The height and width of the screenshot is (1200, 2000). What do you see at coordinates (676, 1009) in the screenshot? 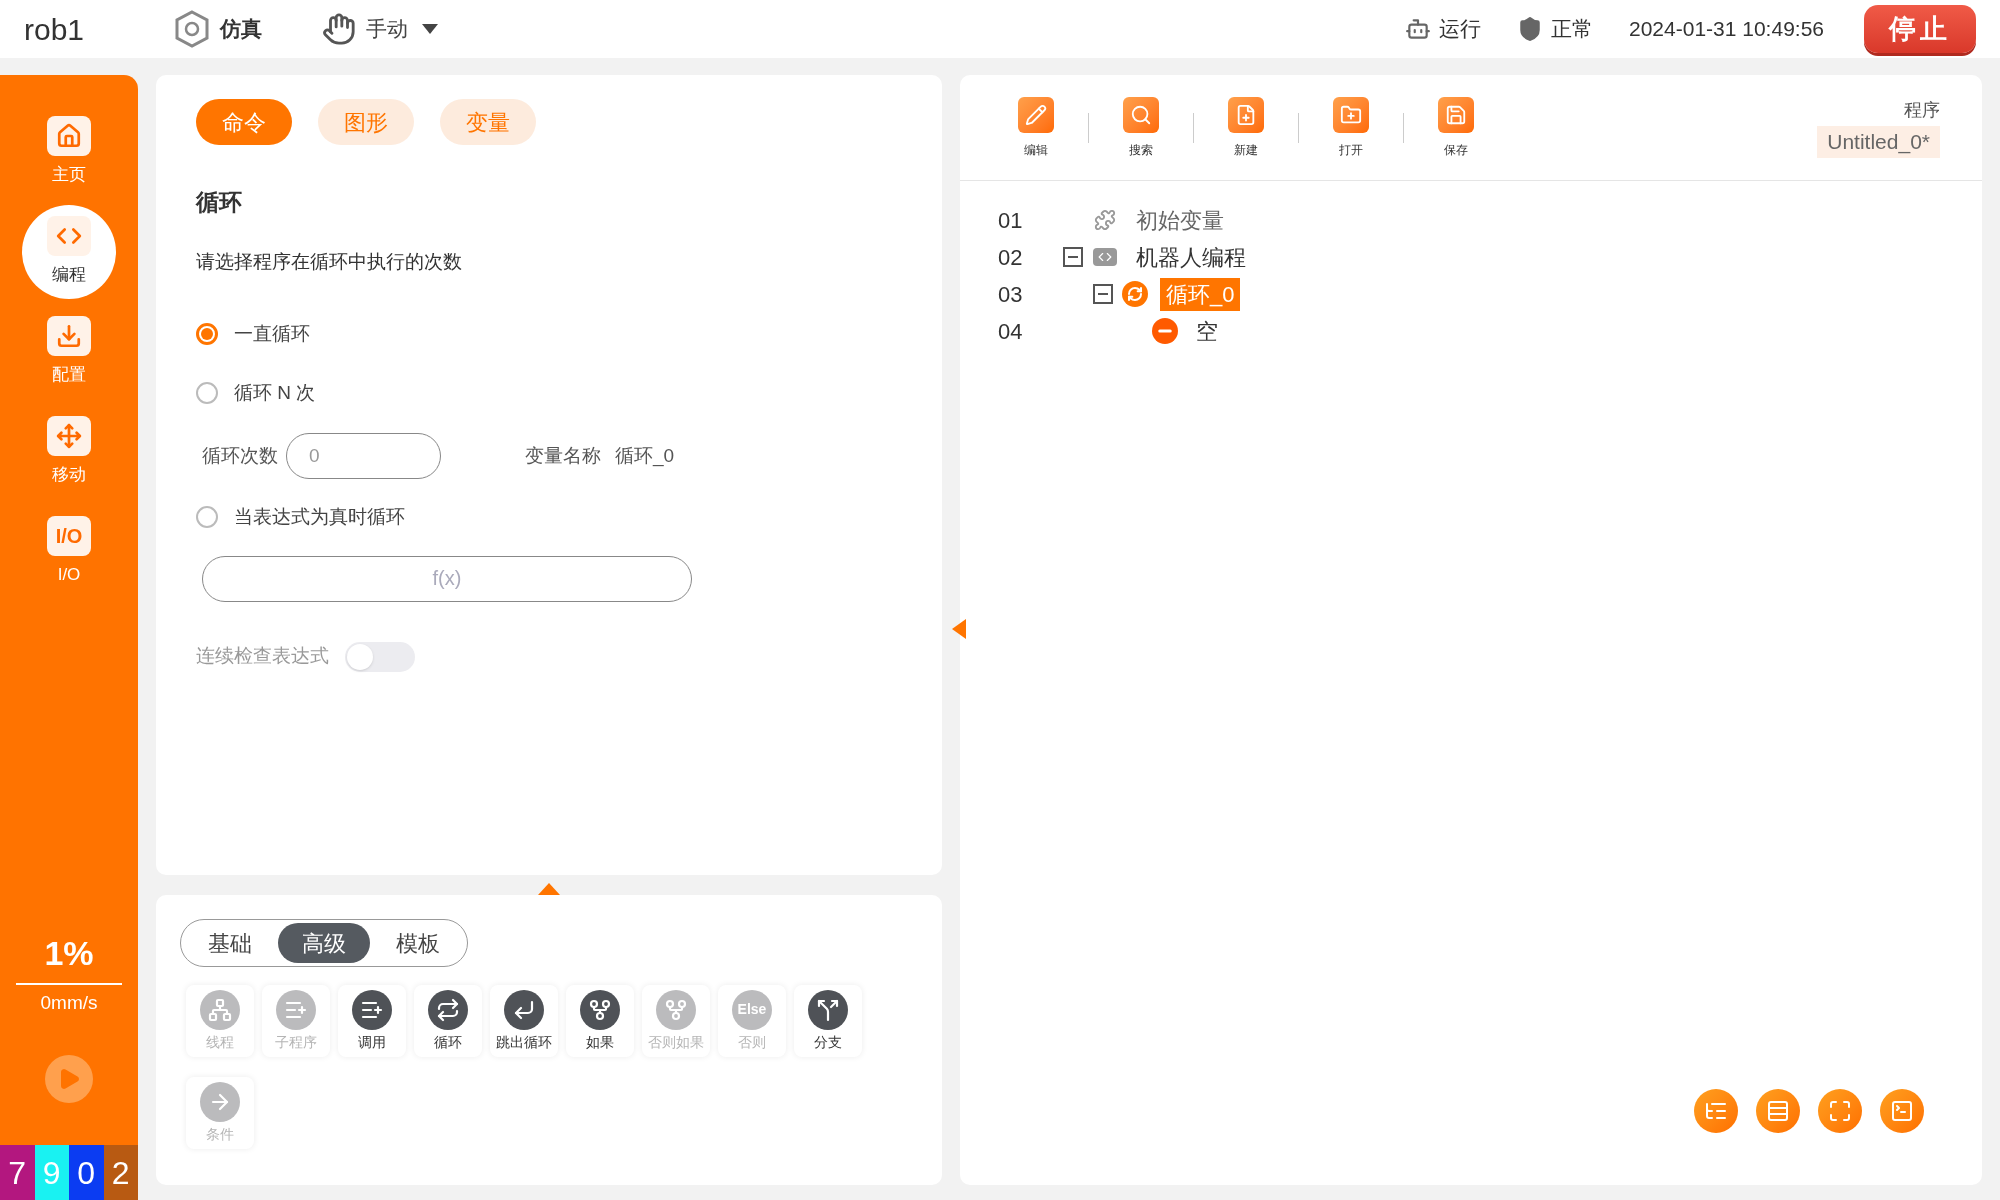
I see `elseif-icon` at bounding box center [676, 1009].